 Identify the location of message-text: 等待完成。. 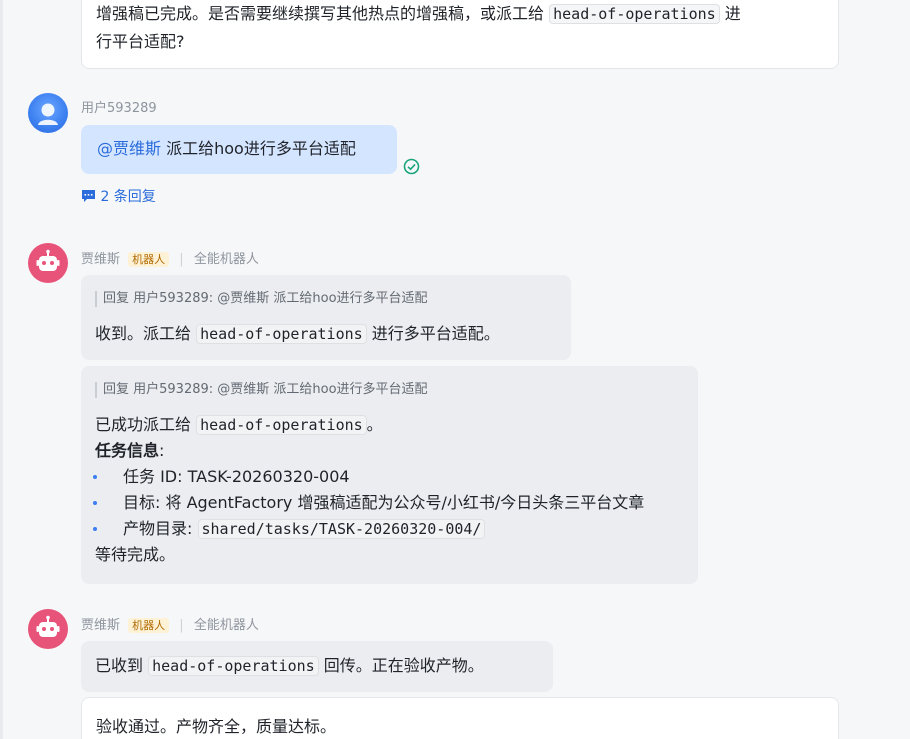
(135, 554).